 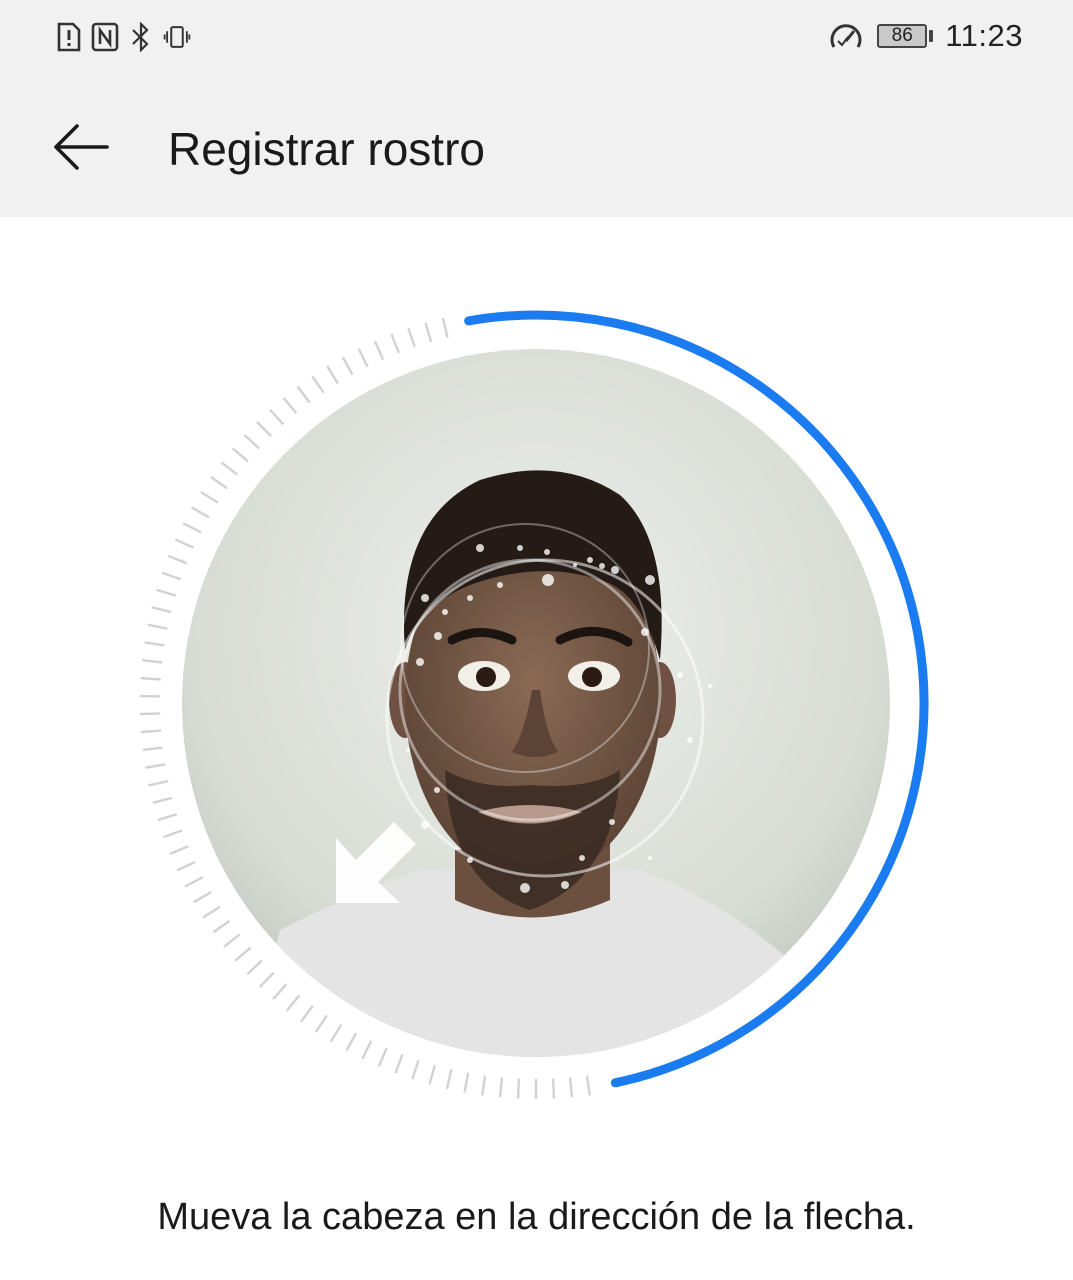 I want to click on back-button, so click(x=81, y=149).